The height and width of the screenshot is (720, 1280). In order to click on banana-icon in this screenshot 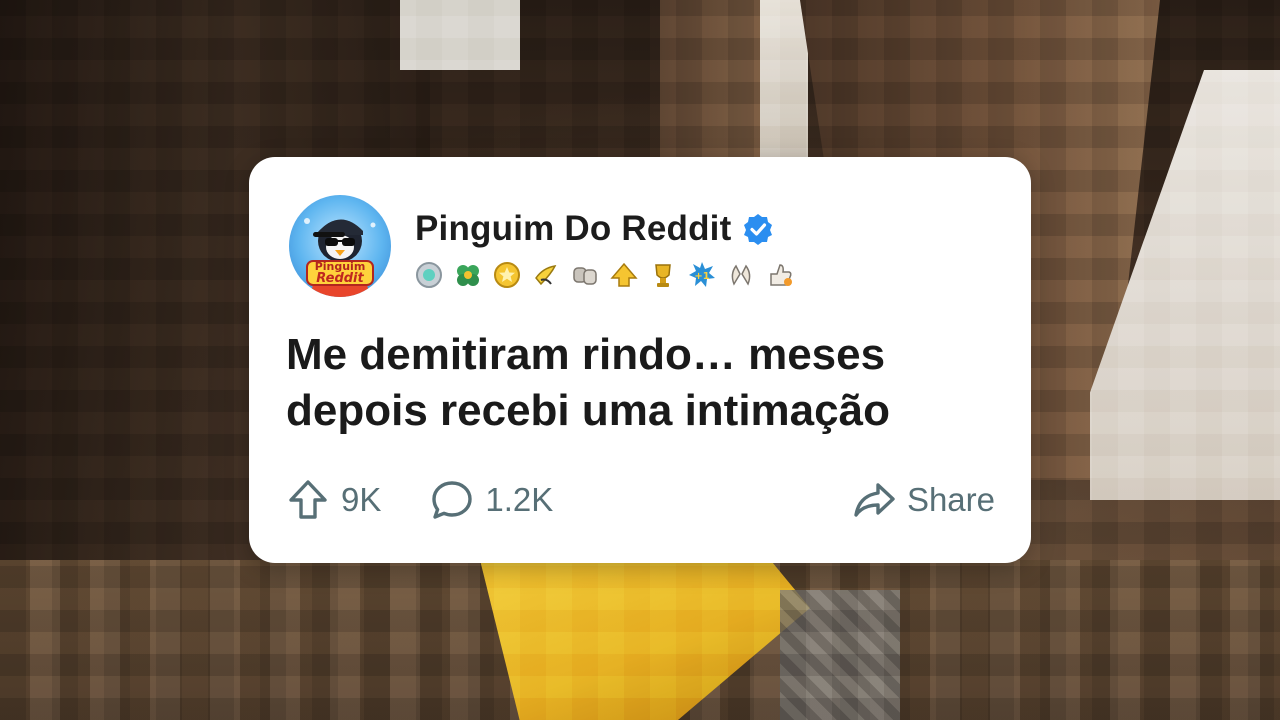, I will do `click(546, 275)`.